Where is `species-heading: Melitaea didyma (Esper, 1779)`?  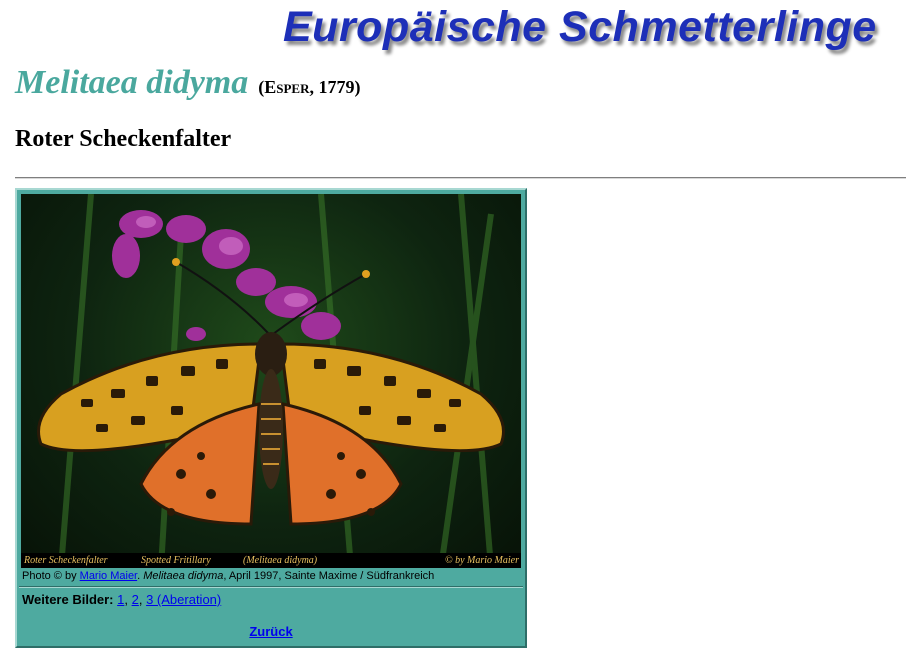
species-heading: Melitaea didyma (Esper, 1779) is located at coordinates (188, 86).